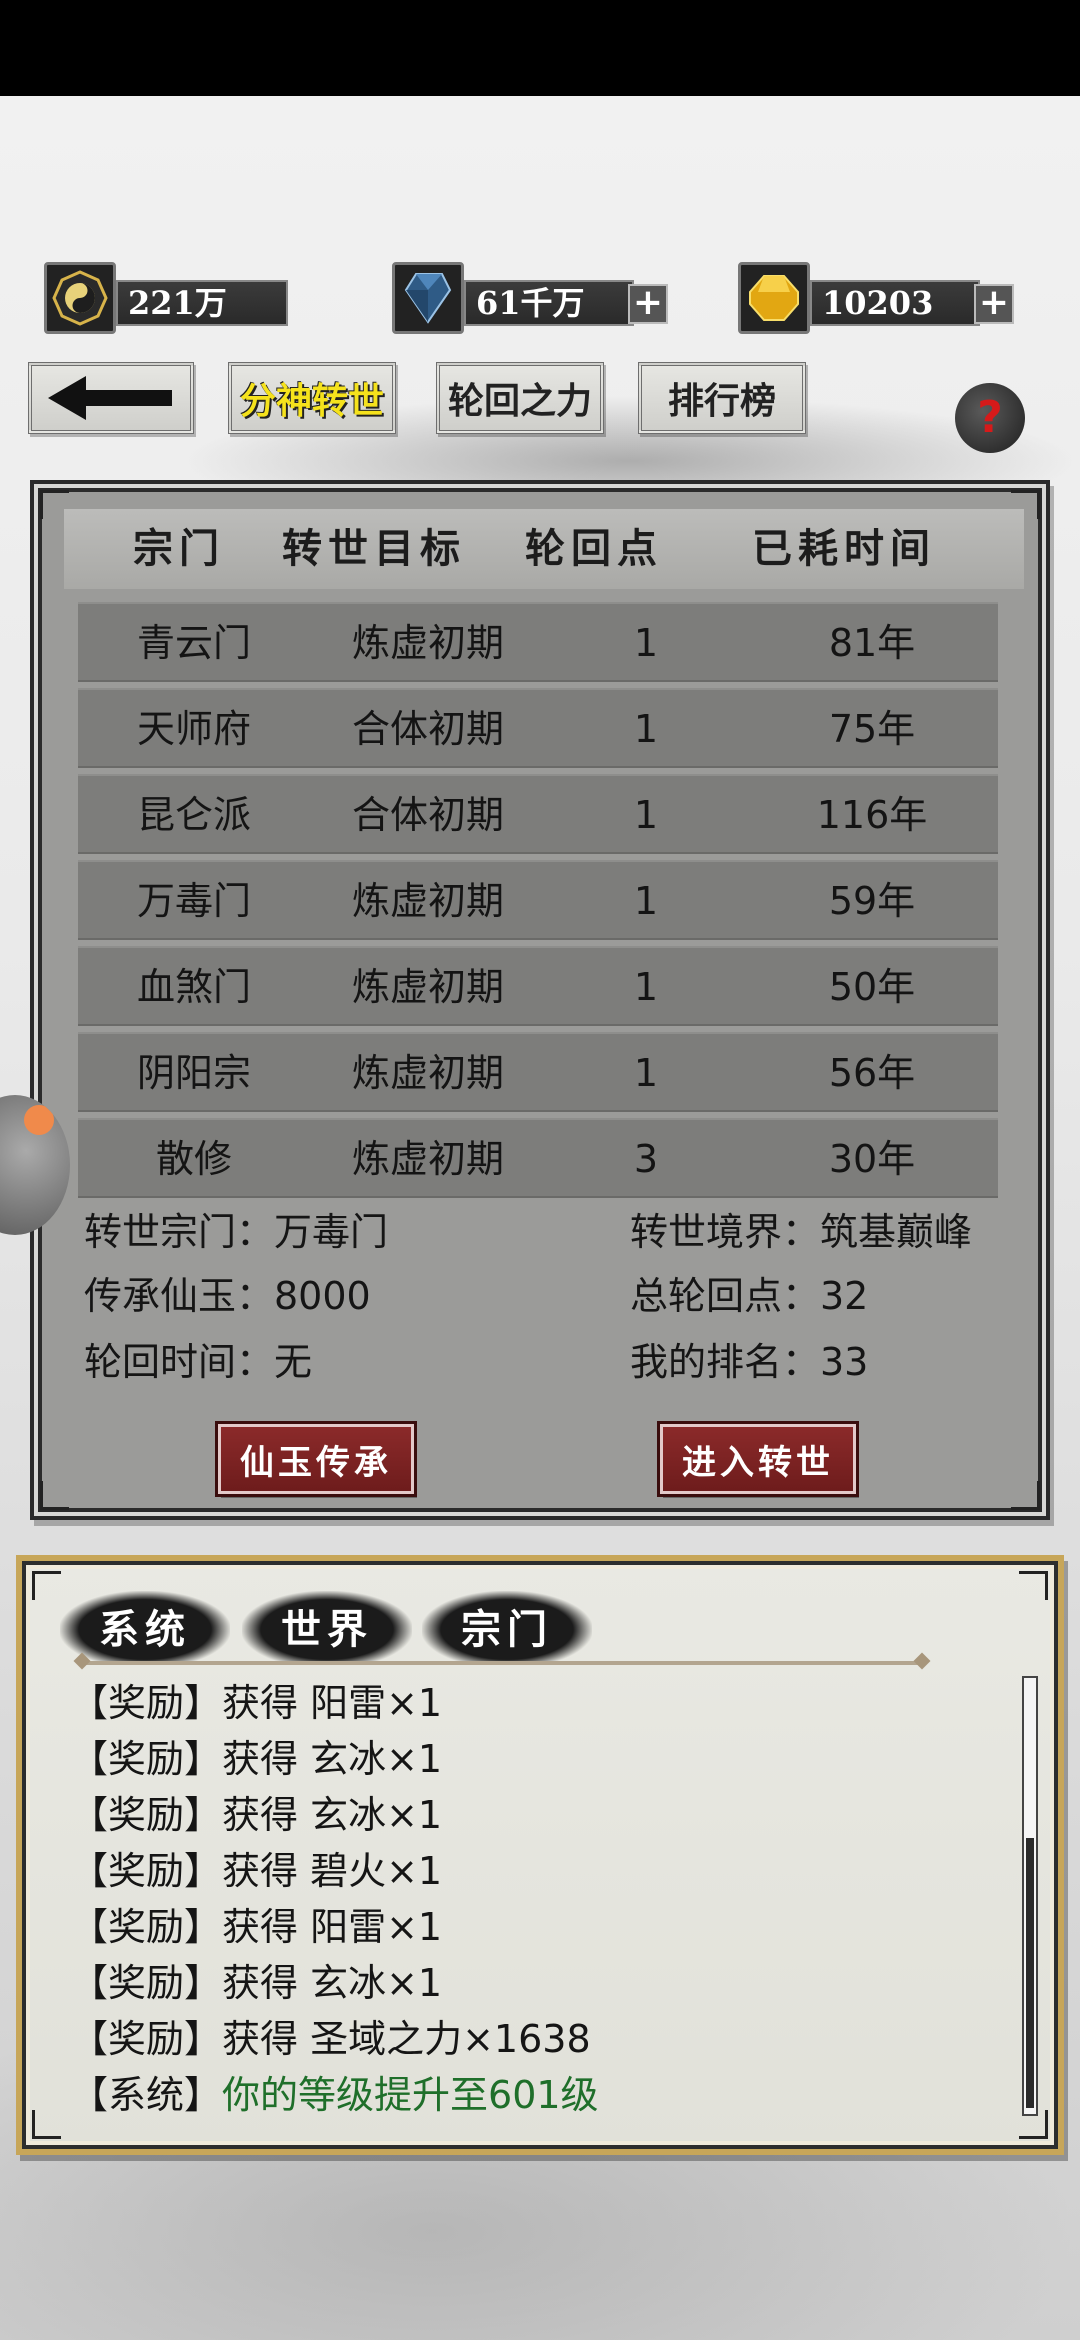 This screenshot has height=2340, width=1080. I want to click on table-row: 散修 炼虚初期 3 30年, so click(538, 1158).